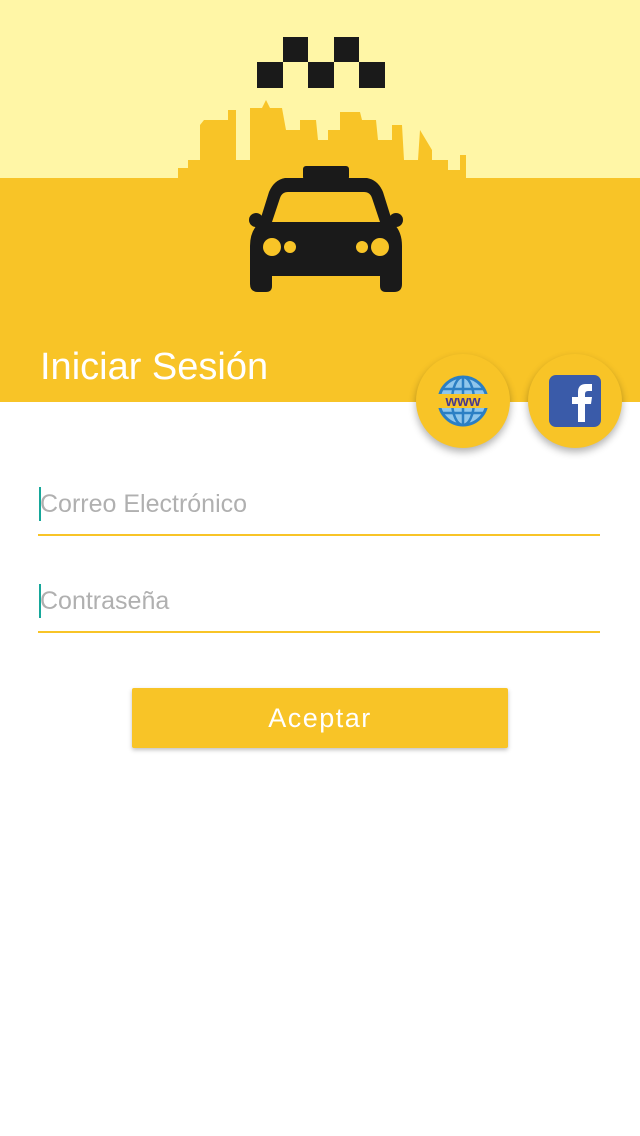  Describe the element at coordinates (154, 367) in the screenshot. I see `page-title: Iniciar Sesión` at that location.